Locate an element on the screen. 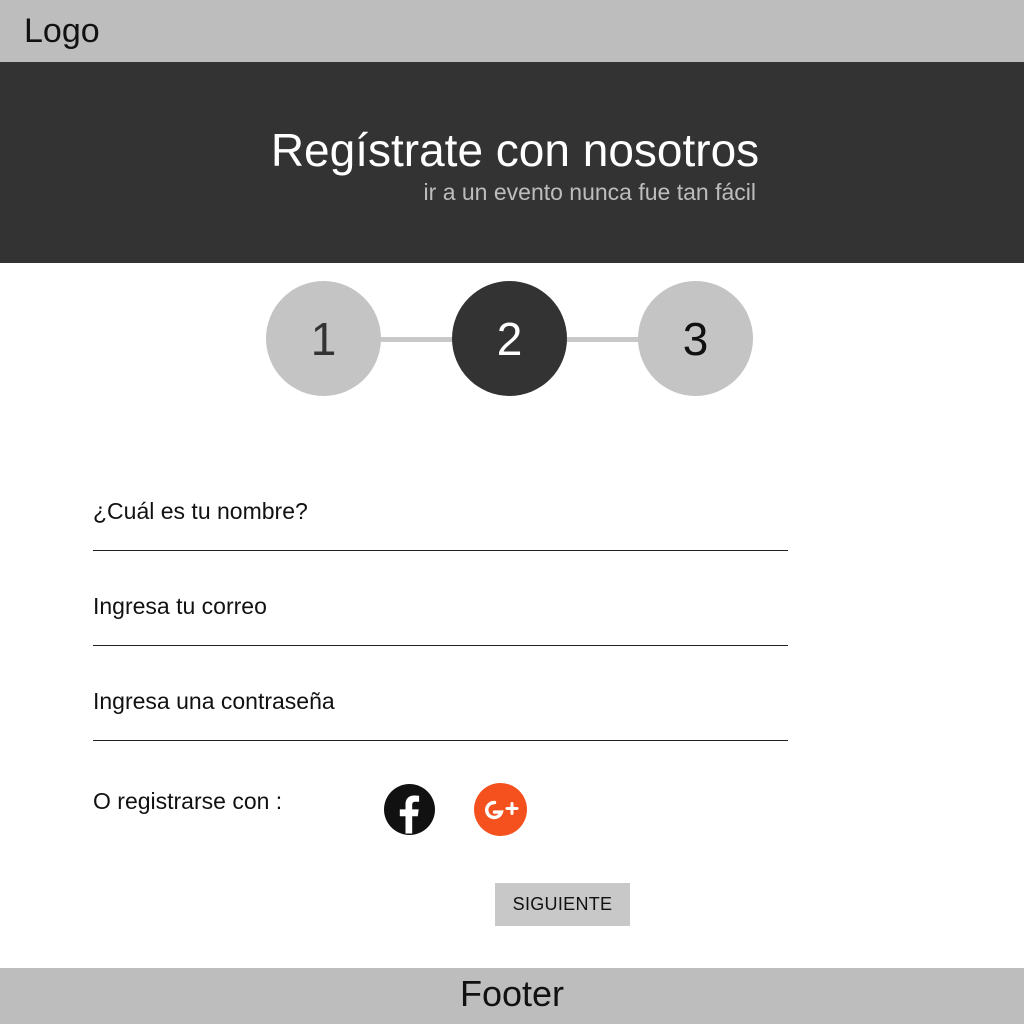 This screenshot has width=1024, height=1024. facebook-icon is located at coordinates (409, 814).